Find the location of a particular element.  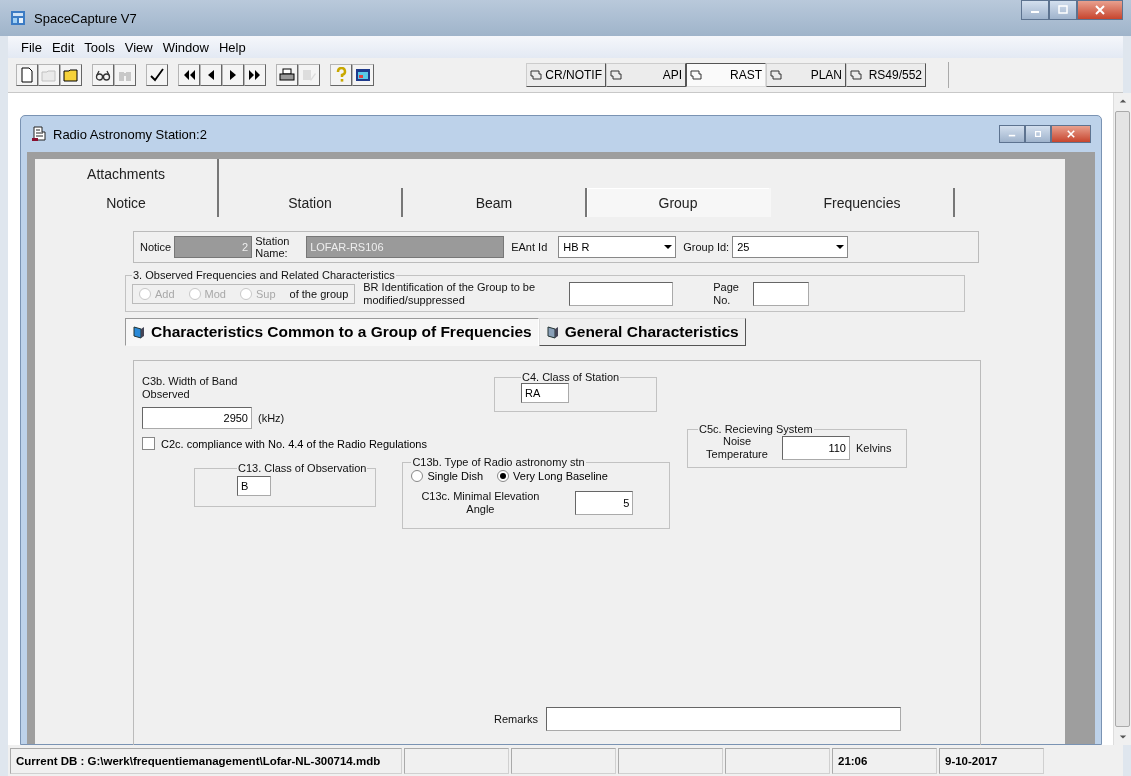

module-tab: CR/NOTIF is located at coordinates (566, 75).